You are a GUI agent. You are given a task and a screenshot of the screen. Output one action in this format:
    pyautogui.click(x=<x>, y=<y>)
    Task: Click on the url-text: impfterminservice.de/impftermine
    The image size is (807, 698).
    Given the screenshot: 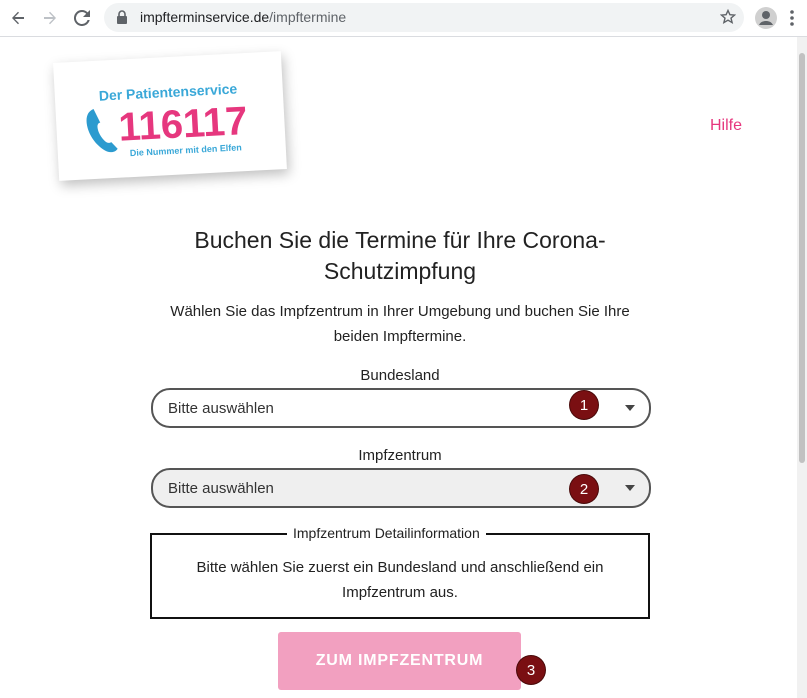 What is the action you would take?
    pyautogui.click(x=243, y=17)
    